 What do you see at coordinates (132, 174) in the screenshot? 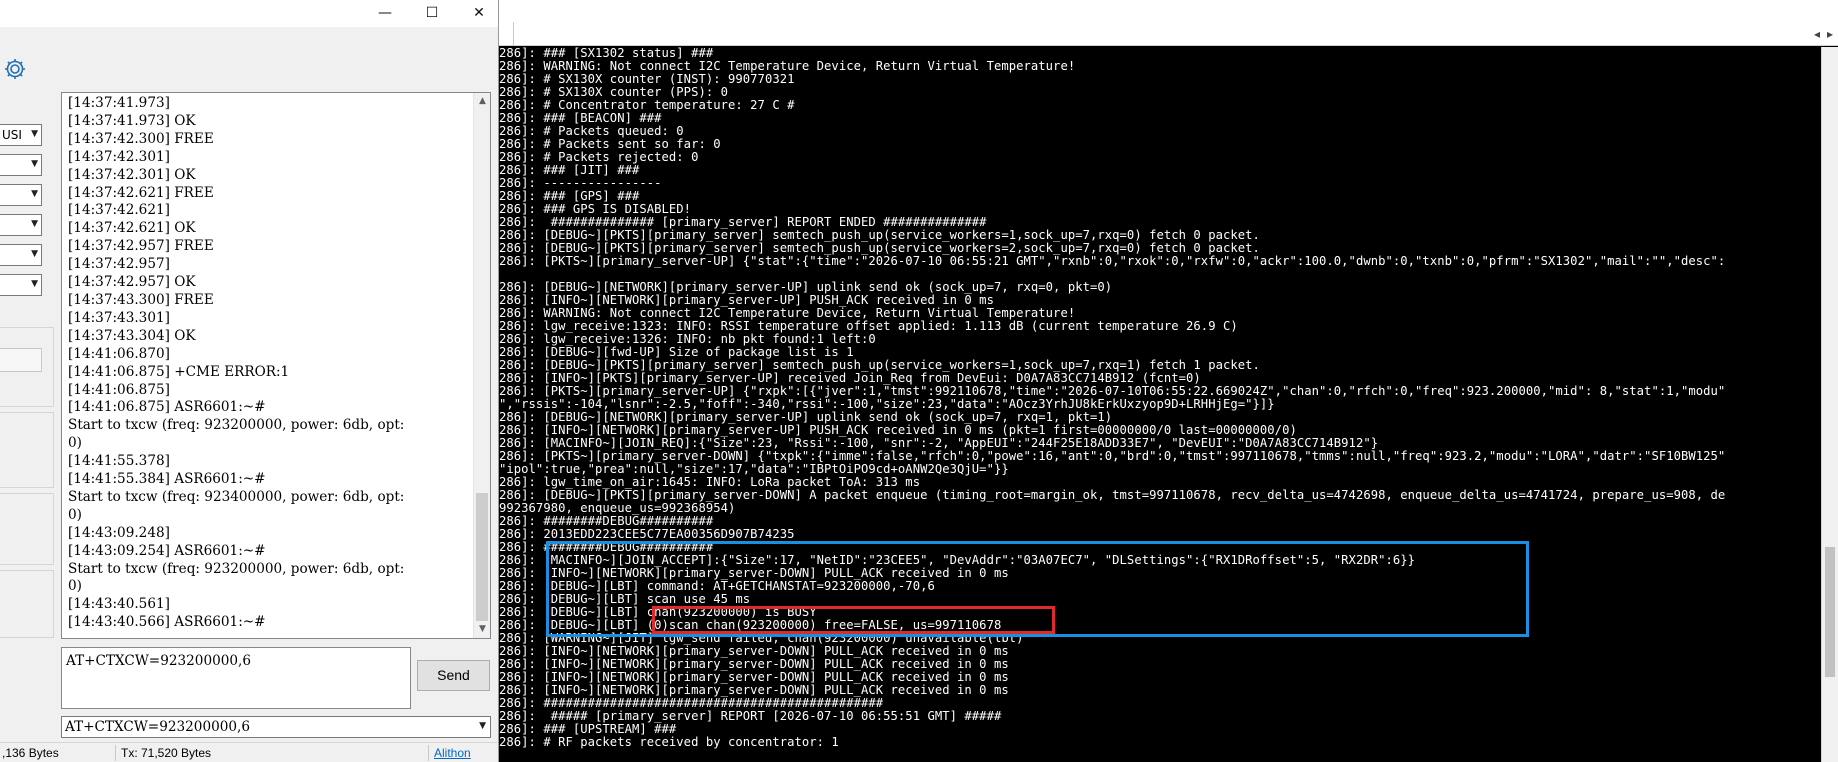
I see `receive-line: [14:37:42.301] OK` at bounding box center [132, 174].